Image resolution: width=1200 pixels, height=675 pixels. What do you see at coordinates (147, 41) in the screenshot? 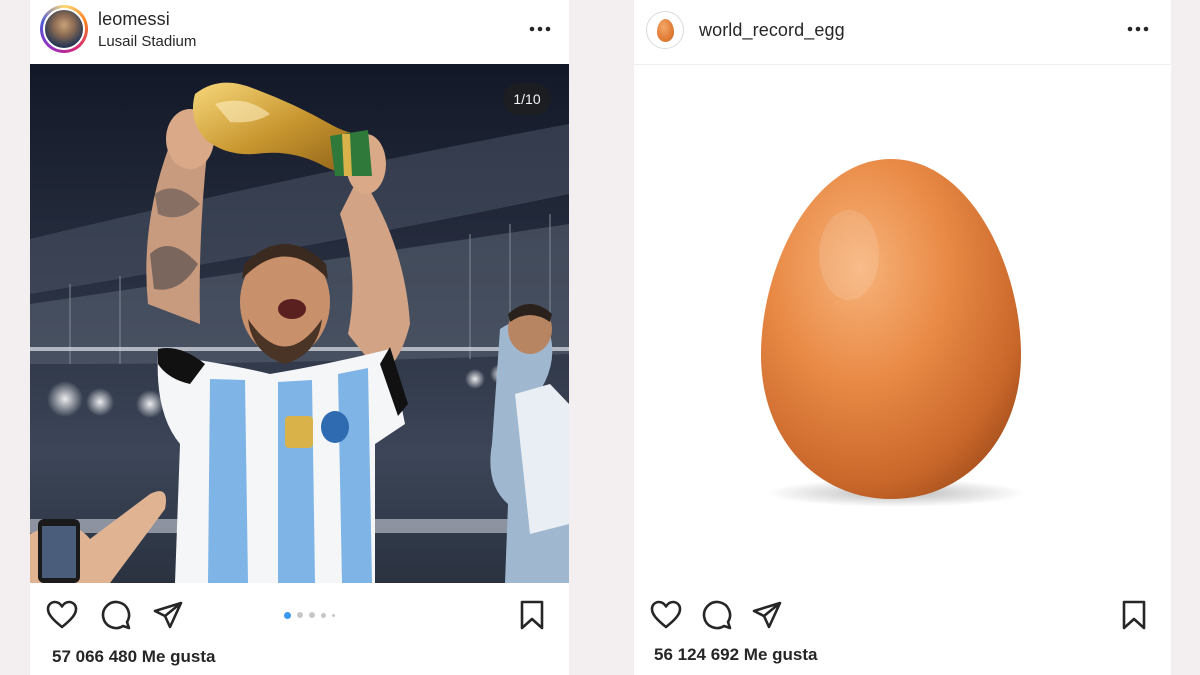
I see `location-link: Lusail Stadium` at bounding box center [147, 41].